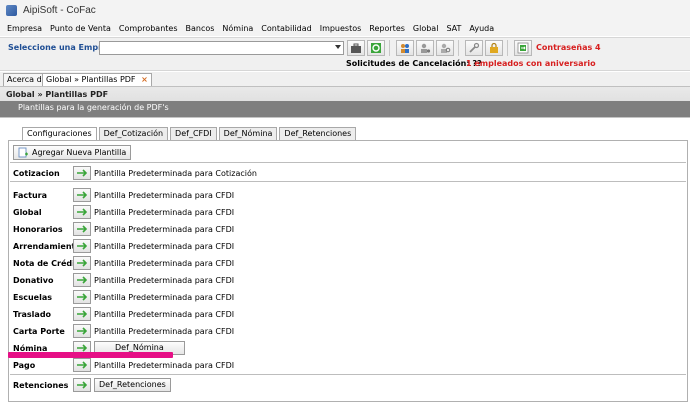 Image resolution: width=690 pixels, height=405 pixels. What do you see at coordinates (425, 48) in the screenshot?
I see `user-settings-button` at bounding box center [425, 48].